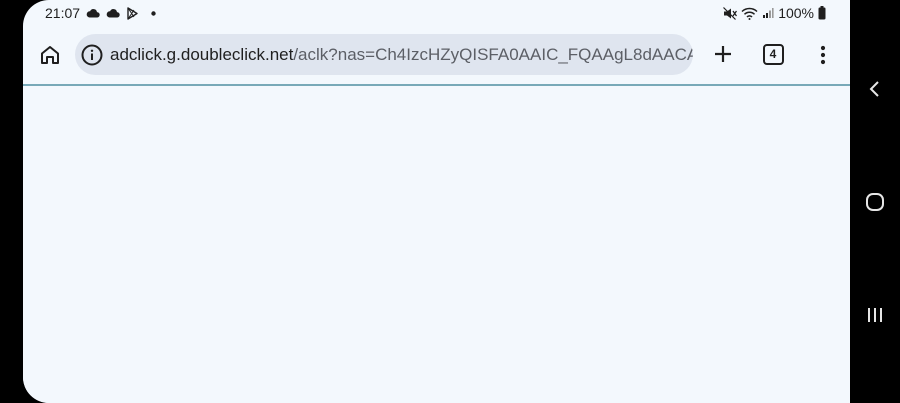  I want to click on info-icon, so click(92, 55).